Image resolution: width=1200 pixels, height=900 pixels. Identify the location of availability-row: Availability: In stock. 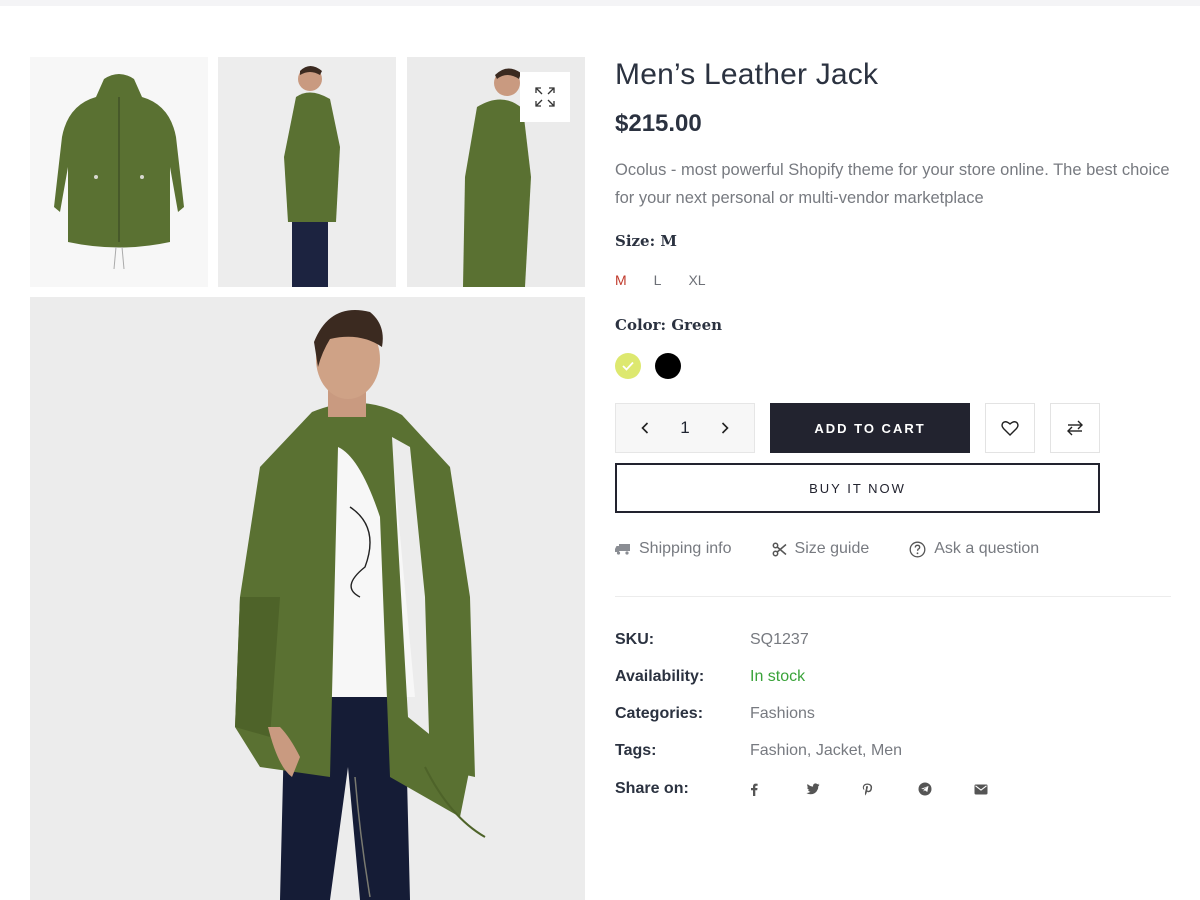
(710, 677).